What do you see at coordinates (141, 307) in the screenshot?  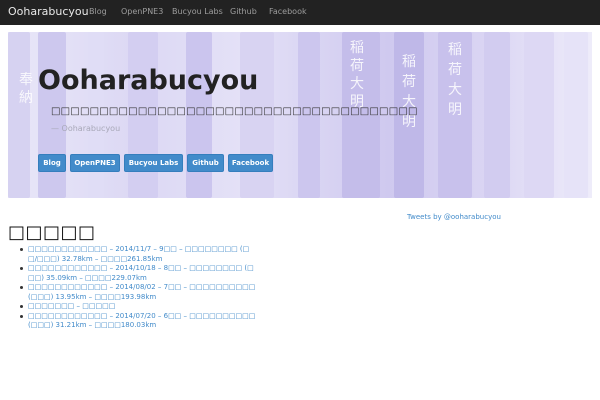 I see `post-link: □□□□□□□ – □□□□□` at bounding box center [141, 307].